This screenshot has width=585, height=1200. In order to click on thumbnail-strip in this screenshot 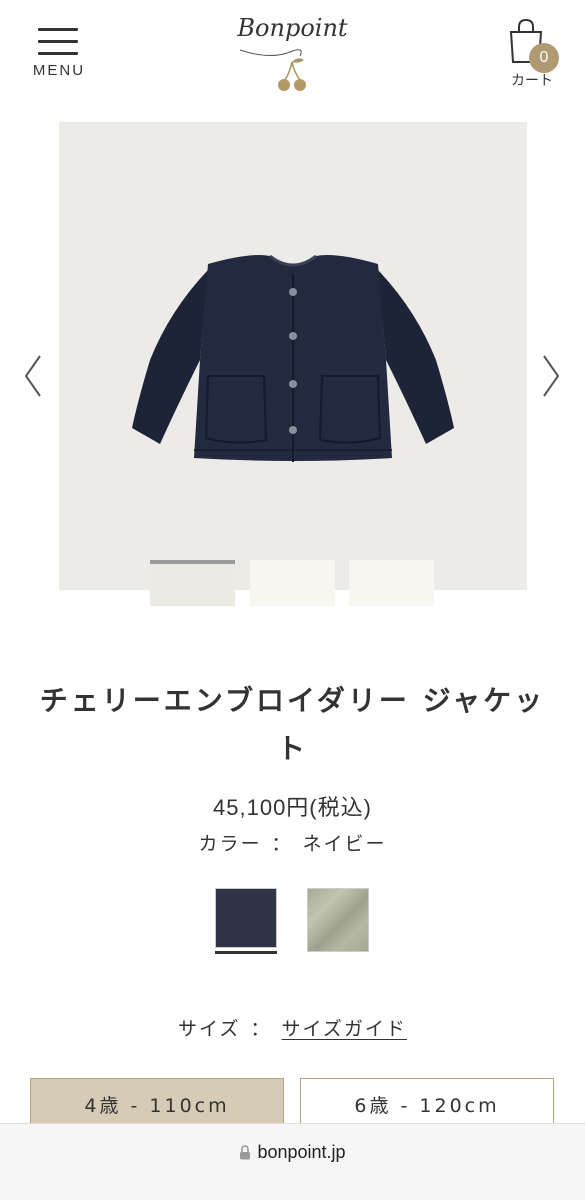, I will do `click(295, 583)`.